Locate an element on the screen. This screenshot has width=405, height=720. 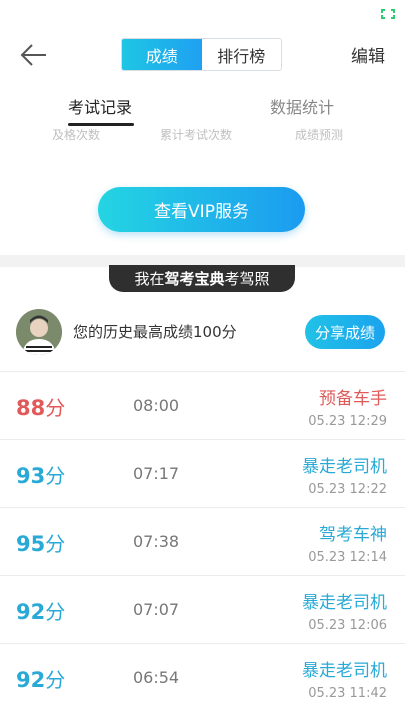
record-row: 92分 06:54 暴走老司机 05.23 11:42 is located at coordinates (202, 677).